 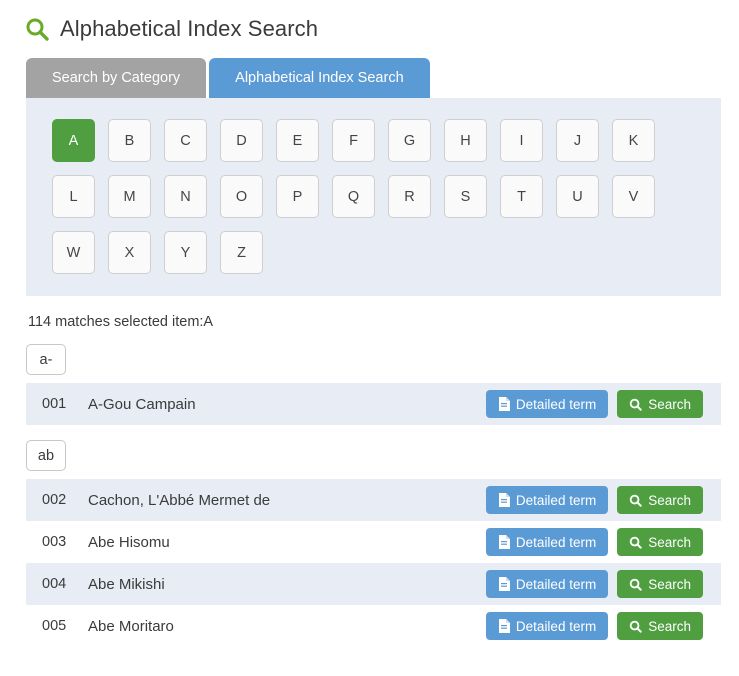 I want to click on table-row: 005 Abe Moritaro Detailed term Search, so click(x=373, y=626).